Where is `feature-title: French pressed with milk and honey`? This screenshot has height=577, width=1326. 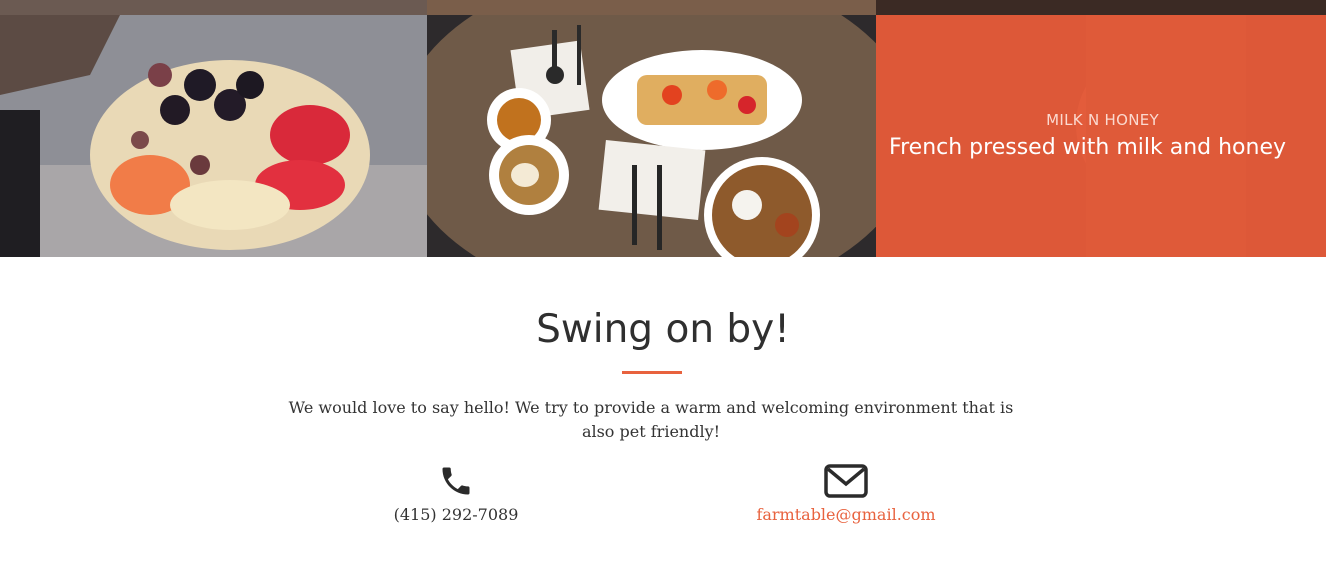
feature-title: French pressed with milk and honey is located at coordinates (1087, 147).